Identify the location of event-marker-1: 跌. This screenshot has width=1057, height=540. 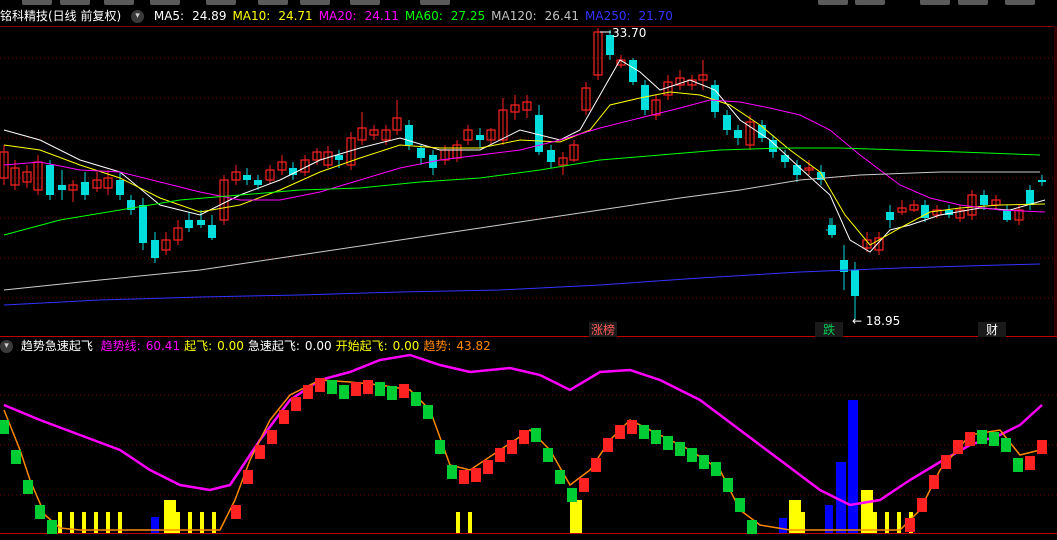
(829, 329).